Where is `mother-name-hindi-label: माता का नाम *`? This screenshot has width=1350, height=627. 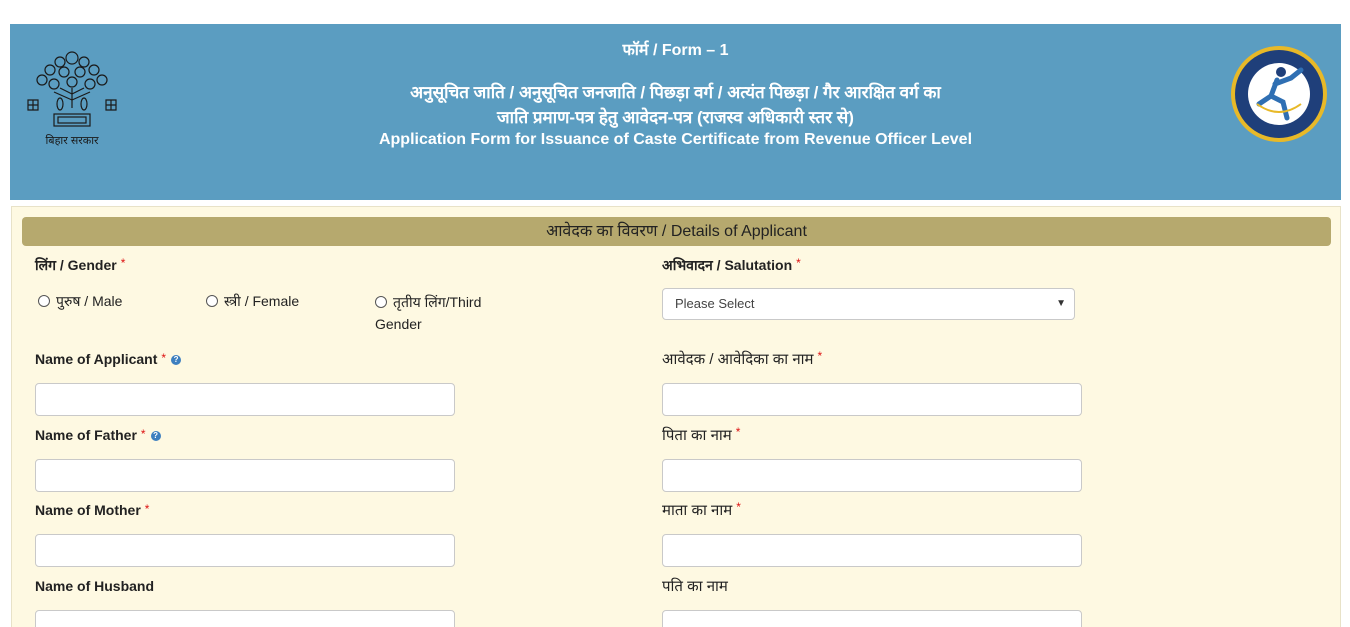 mother-name-hindi-label: माता का नाम * is located at coordinates (701, 509).